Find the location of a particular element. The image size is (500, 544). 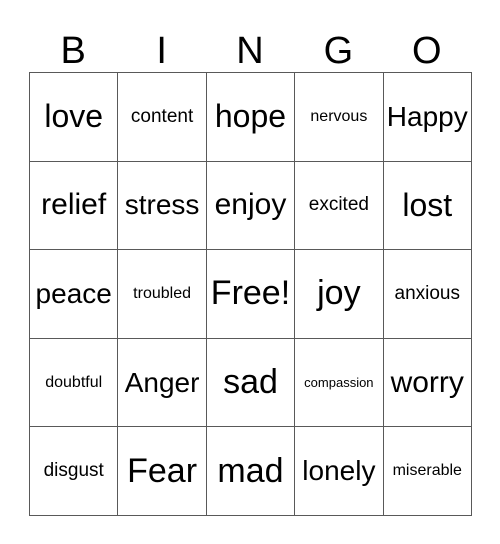

bingo-cell: enjoy is located at coordinates (250, 205).